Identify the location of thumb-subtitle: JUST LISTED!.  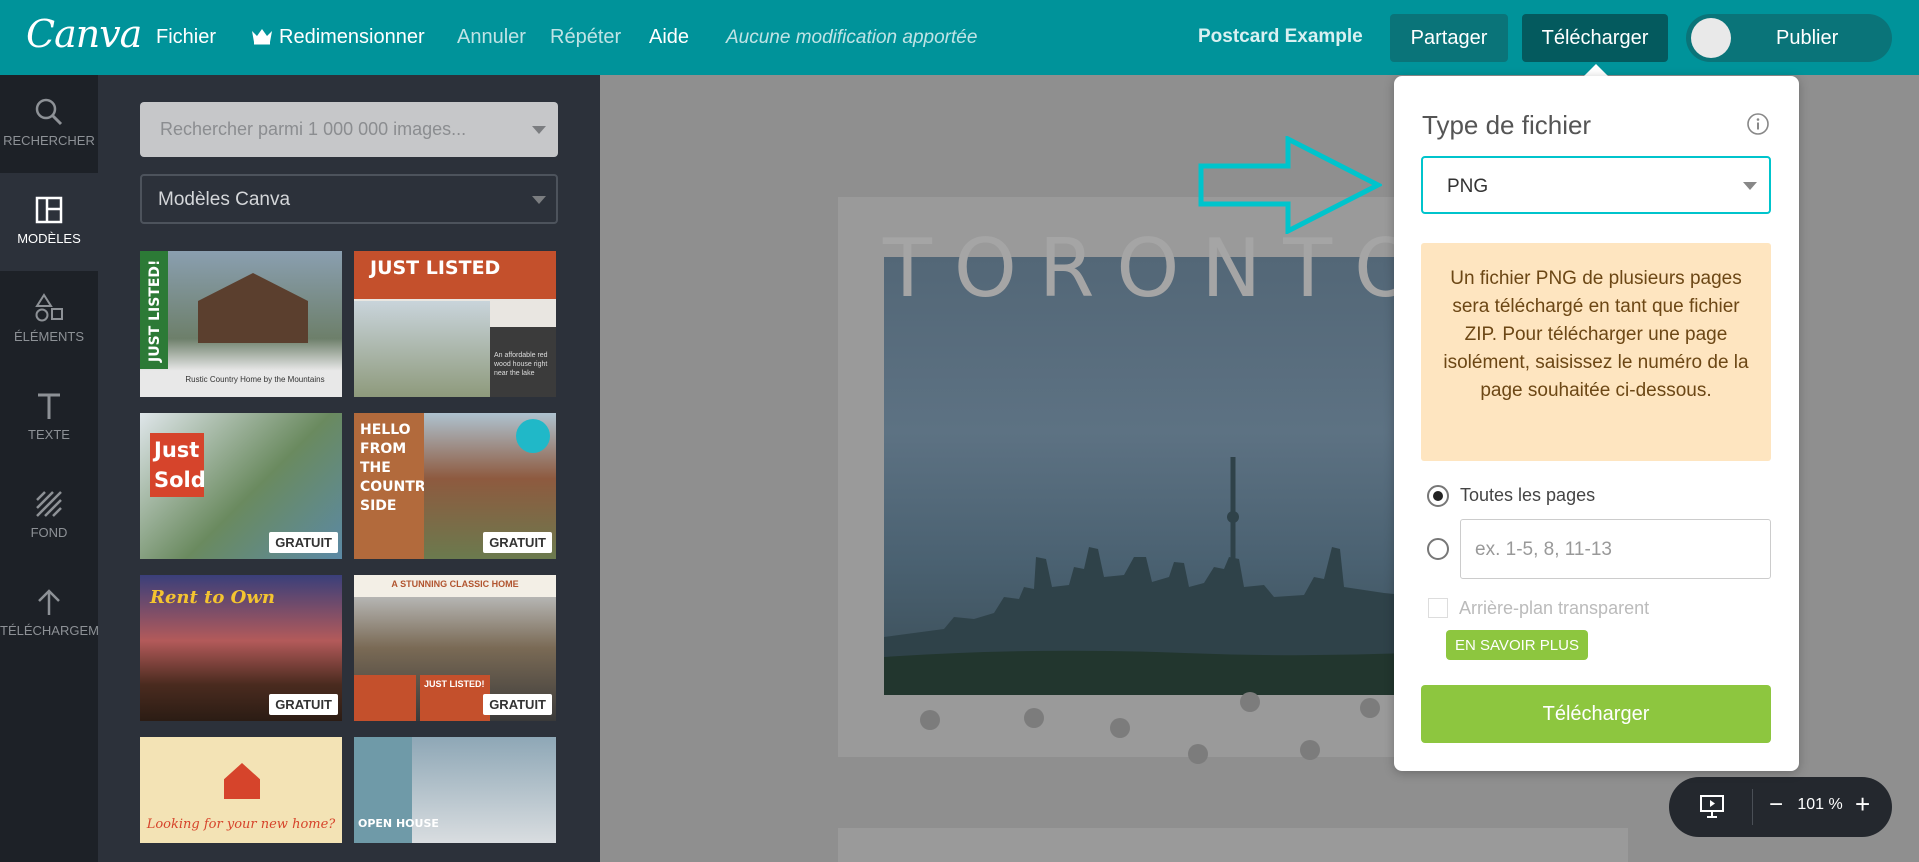
(454, 684).